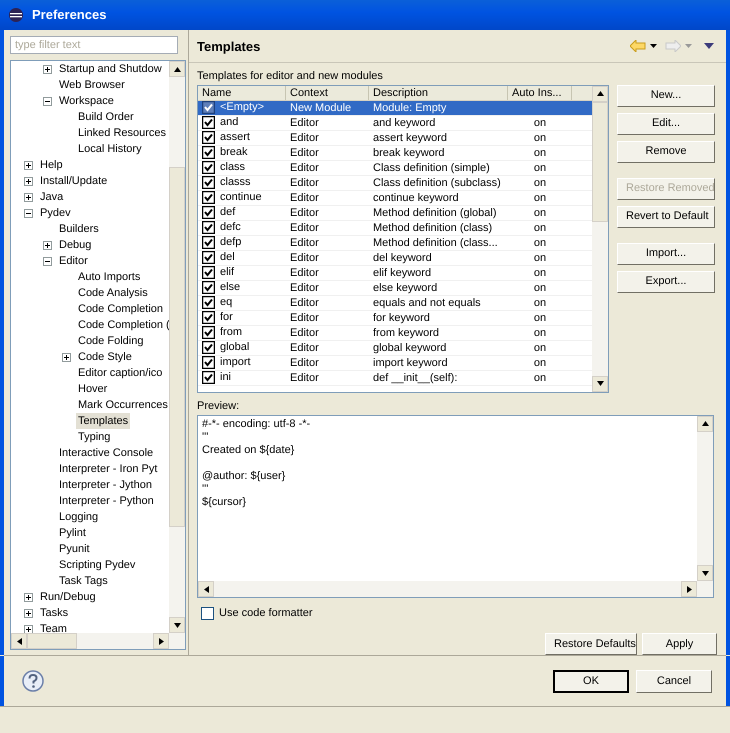  Describe the element at coordinates (105, 485) in the screenshot. I see `tree-item: Interpreter - Jython` at that location.